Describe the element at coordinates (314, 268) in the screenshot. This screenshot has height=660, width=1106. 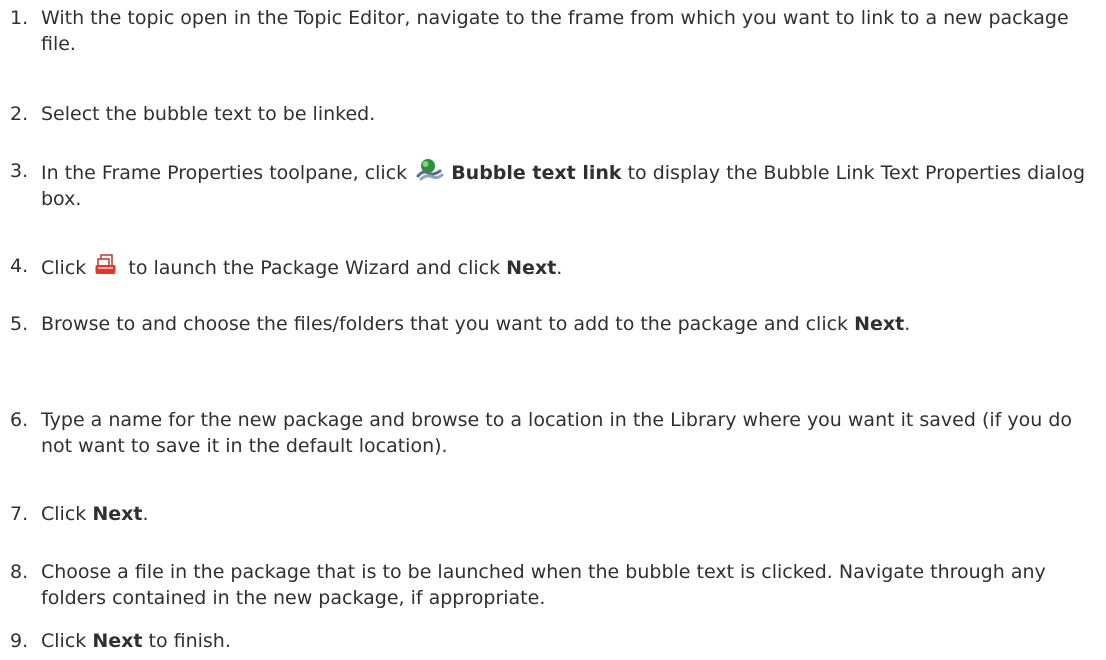
I see `step-text-part: to launch the Package Wizard and click` at that location.